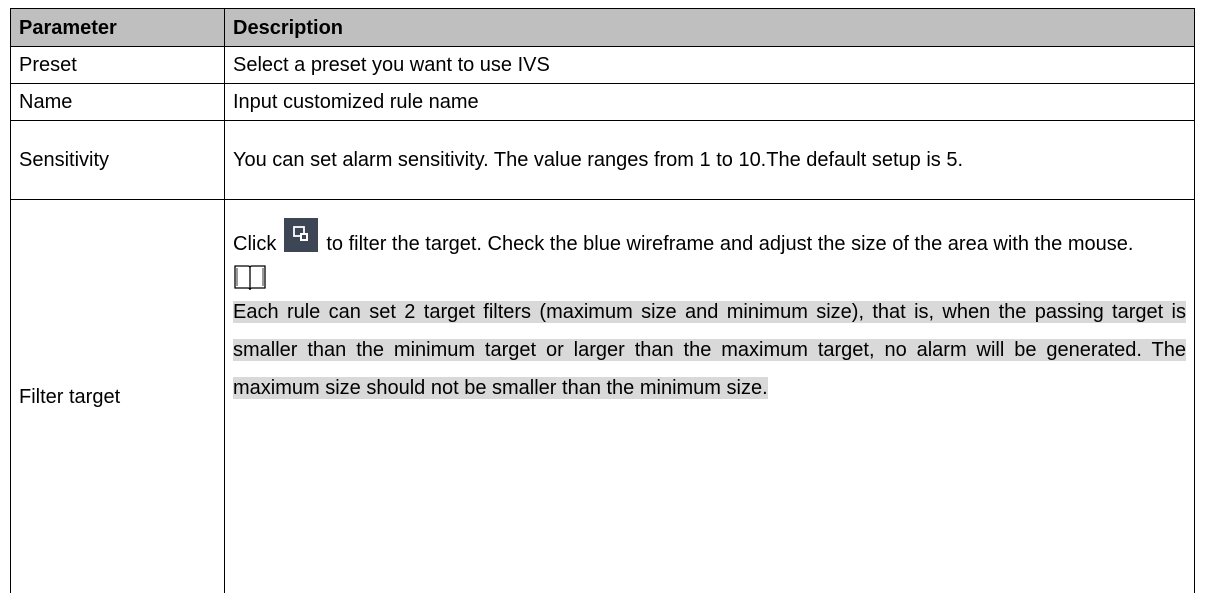  I want to click on table-row: Name Input customized rule name, so click(603, 102).